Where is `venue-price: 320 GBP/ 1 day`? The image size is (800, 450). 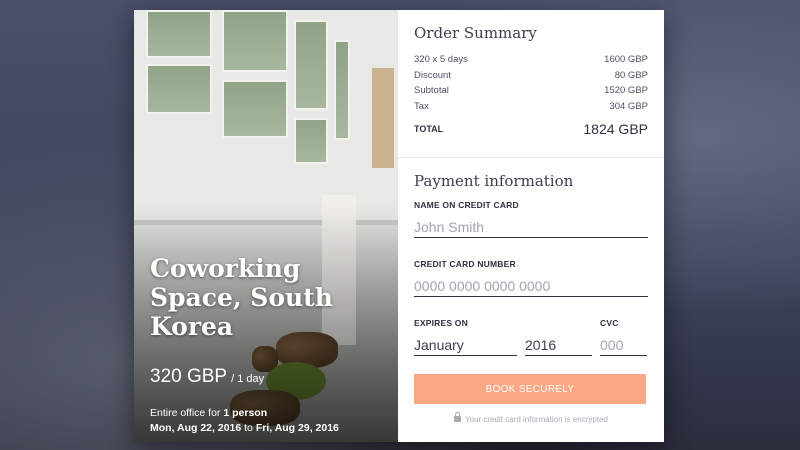 venue-price: 320 GBP/ 1 day is located at coordinates (207, 377).